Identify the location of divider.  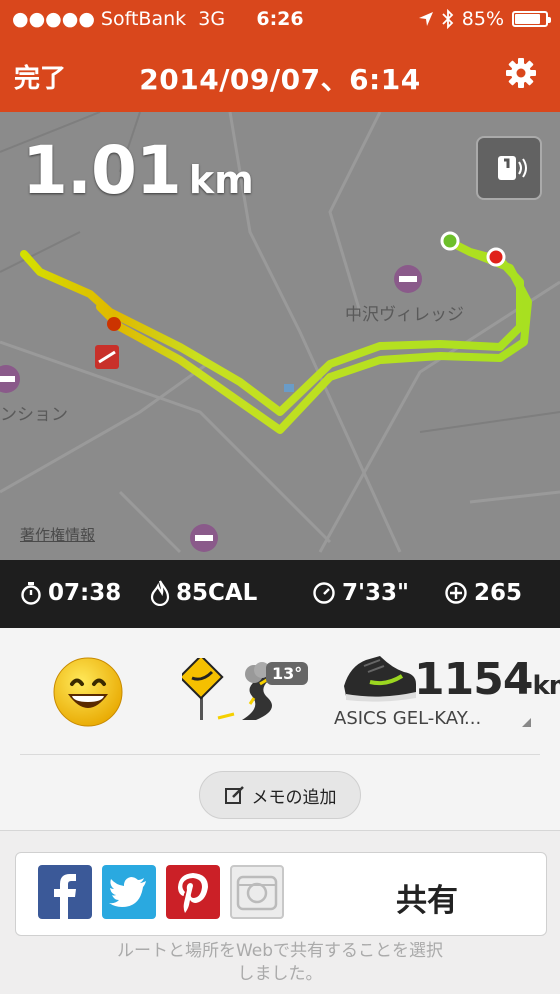
(280, 754).